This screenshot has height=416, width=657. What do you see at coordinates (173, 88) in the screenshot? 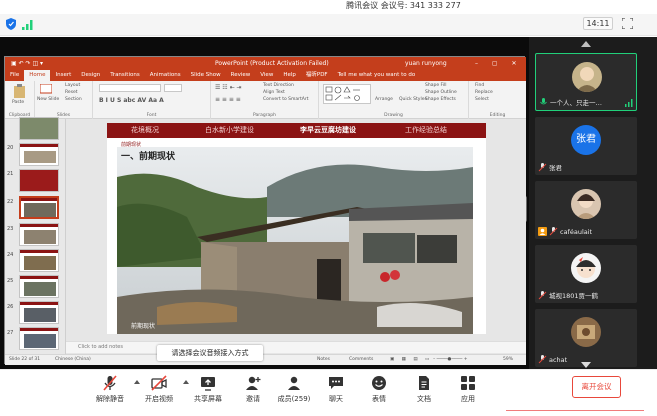
I see `font-size-box` at bounding box center [173, 88].